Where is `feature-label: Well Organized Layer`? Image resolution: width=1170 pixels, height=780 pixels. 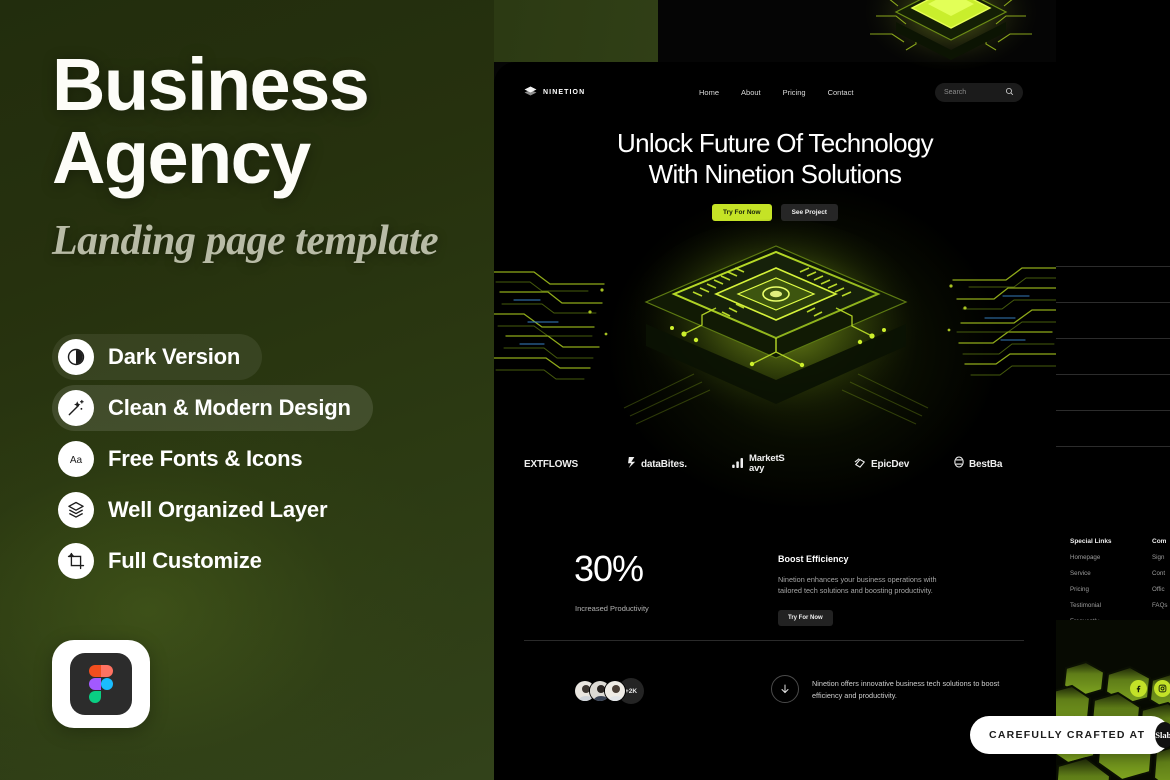
feature-label: Well Organized Layer is located at coordinates (218, 509).